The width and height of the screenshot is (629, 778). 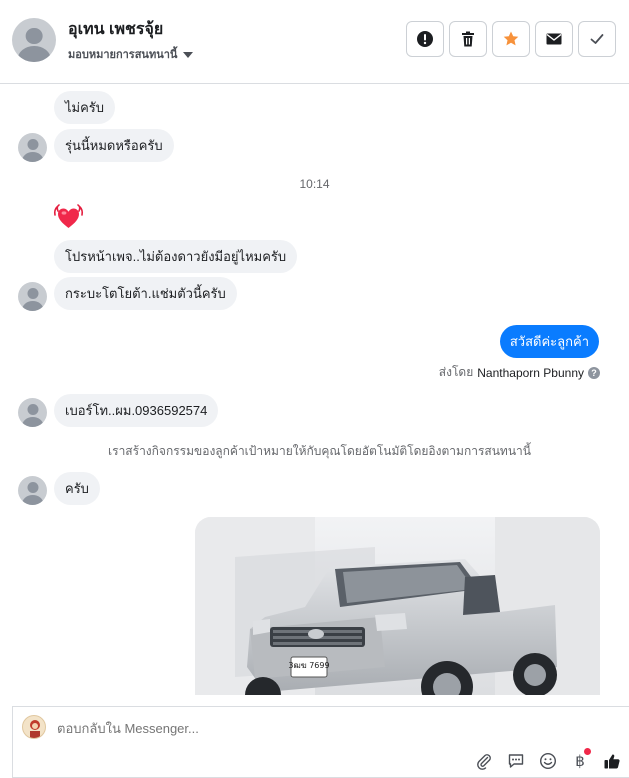 I want to click on caret-down-icon, so click(x=188, y=54).